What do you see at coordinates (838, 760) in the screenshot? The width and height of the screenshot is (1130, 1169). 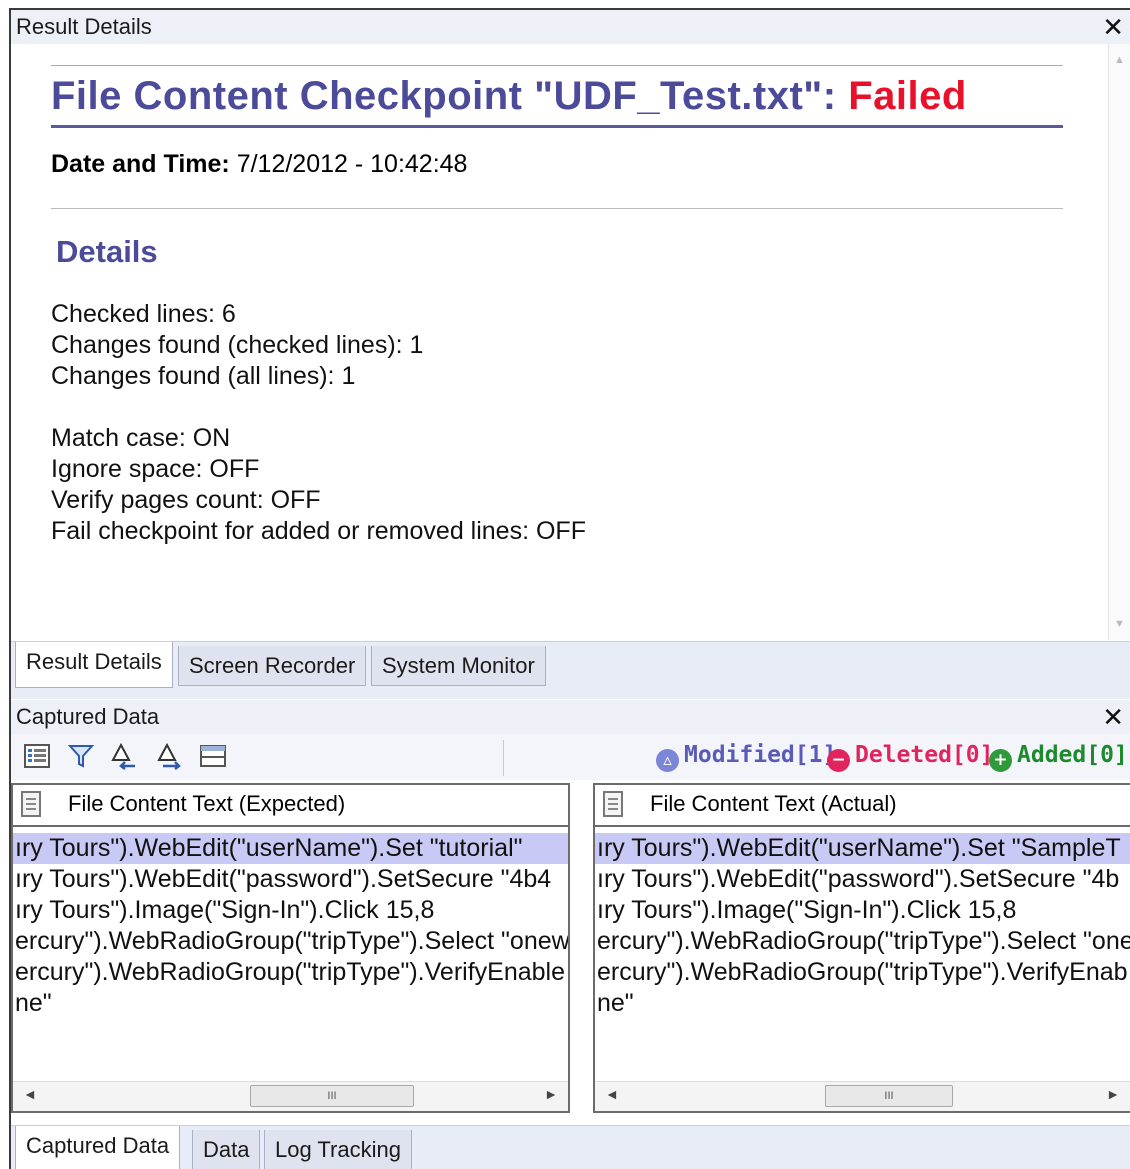 I see `deleted-icon: −` at bounding box center [838, 760].